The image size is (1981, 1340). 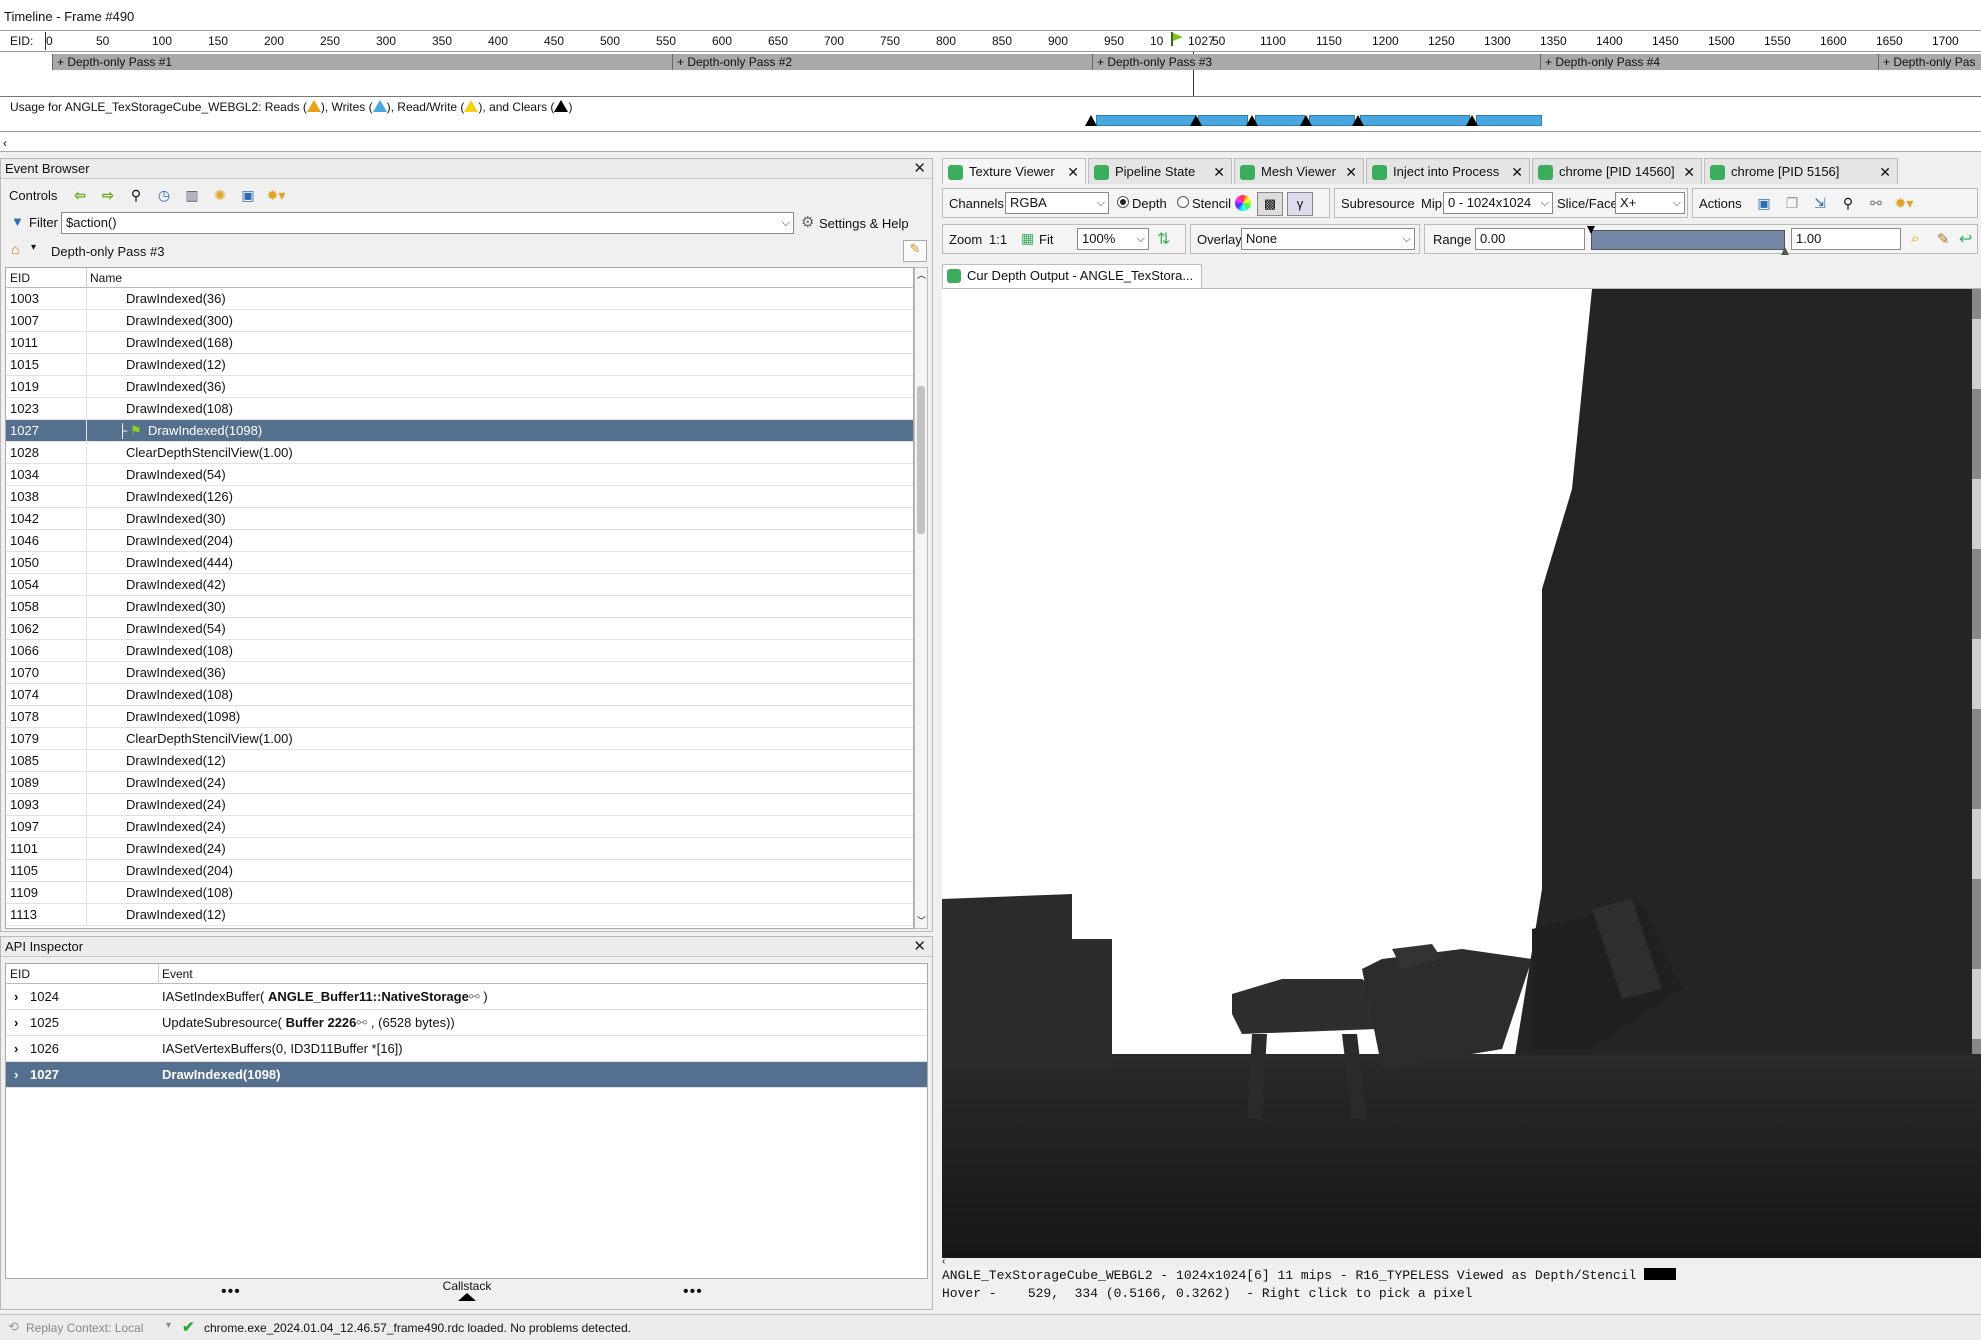 I want to click on settings-gear-icon: ✺, so click(x=220, y=195).